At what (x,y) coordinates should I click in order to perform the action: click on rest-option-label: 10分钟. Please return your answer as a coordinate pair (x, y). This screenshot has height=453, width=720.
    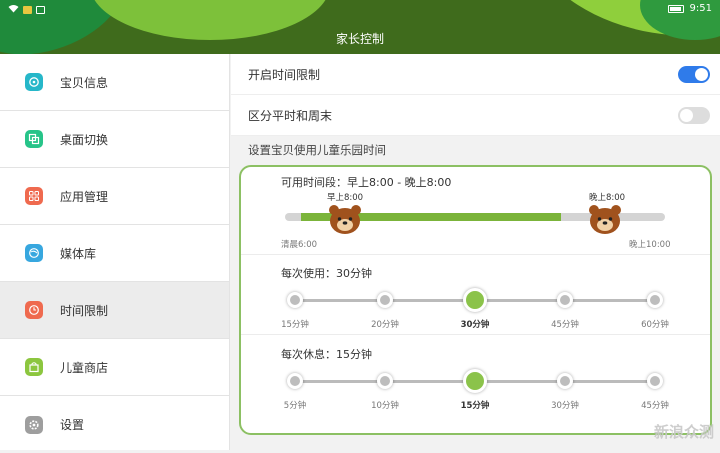
    Looking at the image, I should click on (385, 405).